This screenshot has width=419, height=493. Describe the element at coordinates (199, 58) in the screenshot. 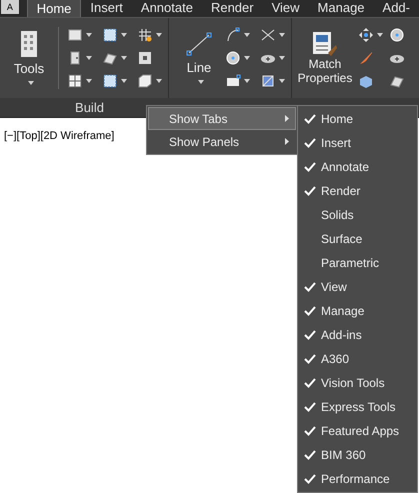

I see `line-button: Line` at that location.